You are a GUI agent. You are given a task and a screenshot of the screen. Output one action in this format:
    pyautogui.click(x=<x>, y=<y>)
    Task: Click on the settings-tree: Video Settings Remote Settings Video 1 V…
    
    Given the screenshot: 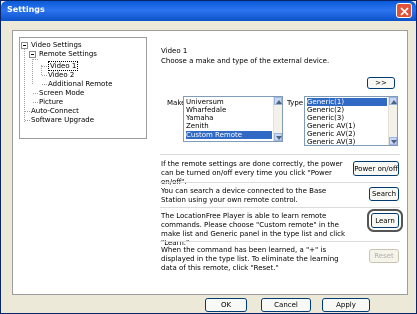 What is the action you would take?
    pyautogui.click(x=83, y=88)
    